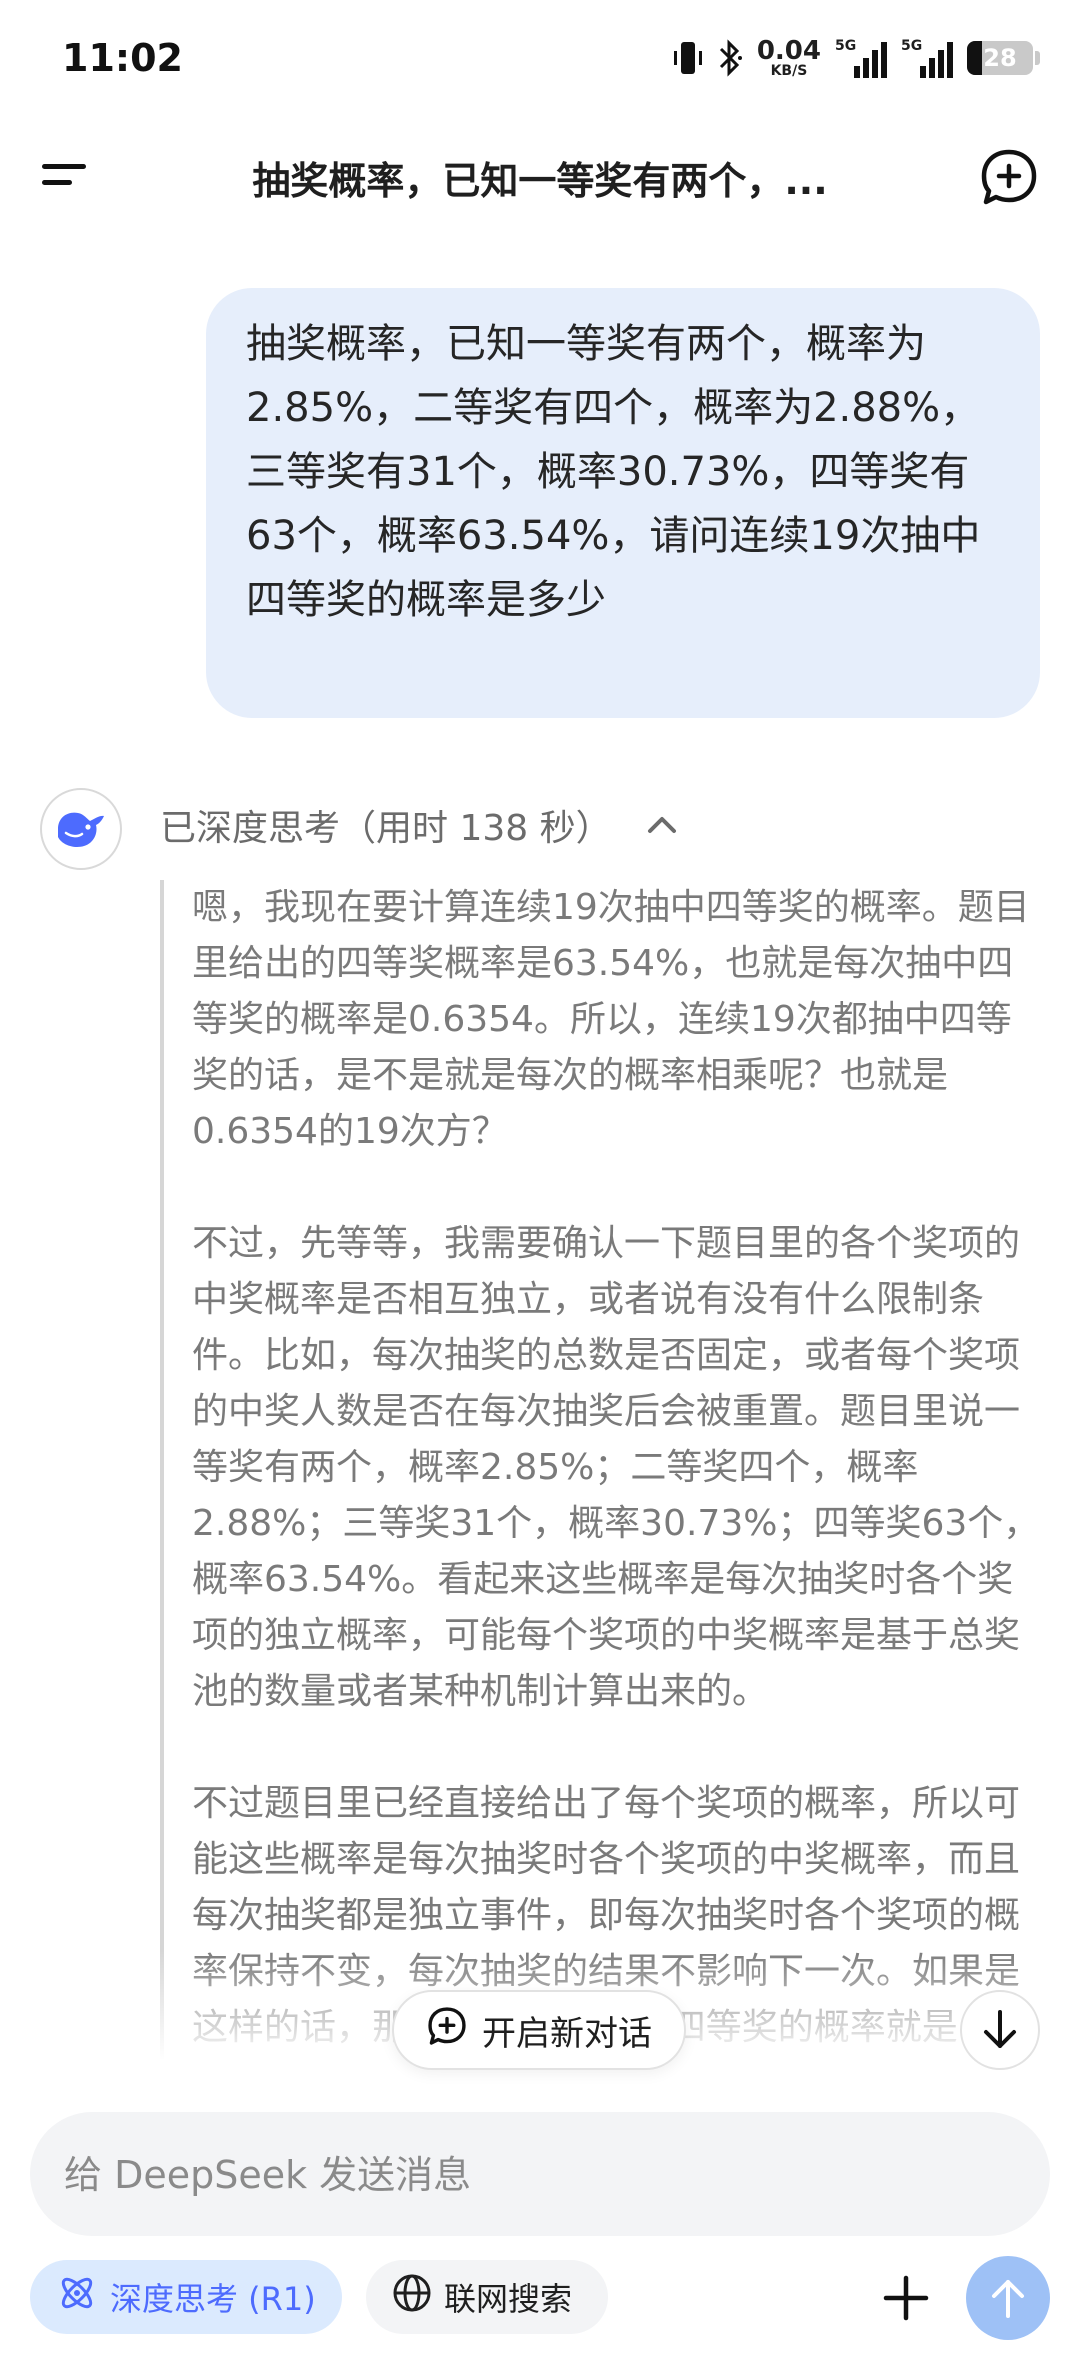 Image resolution: width=1080 pixels, height=2375 pixels. What do you see at coordinates (567, 2033) in the screenshot?
I see `new-chat-label: 开启新对话` at bounding box center [567, 2033].